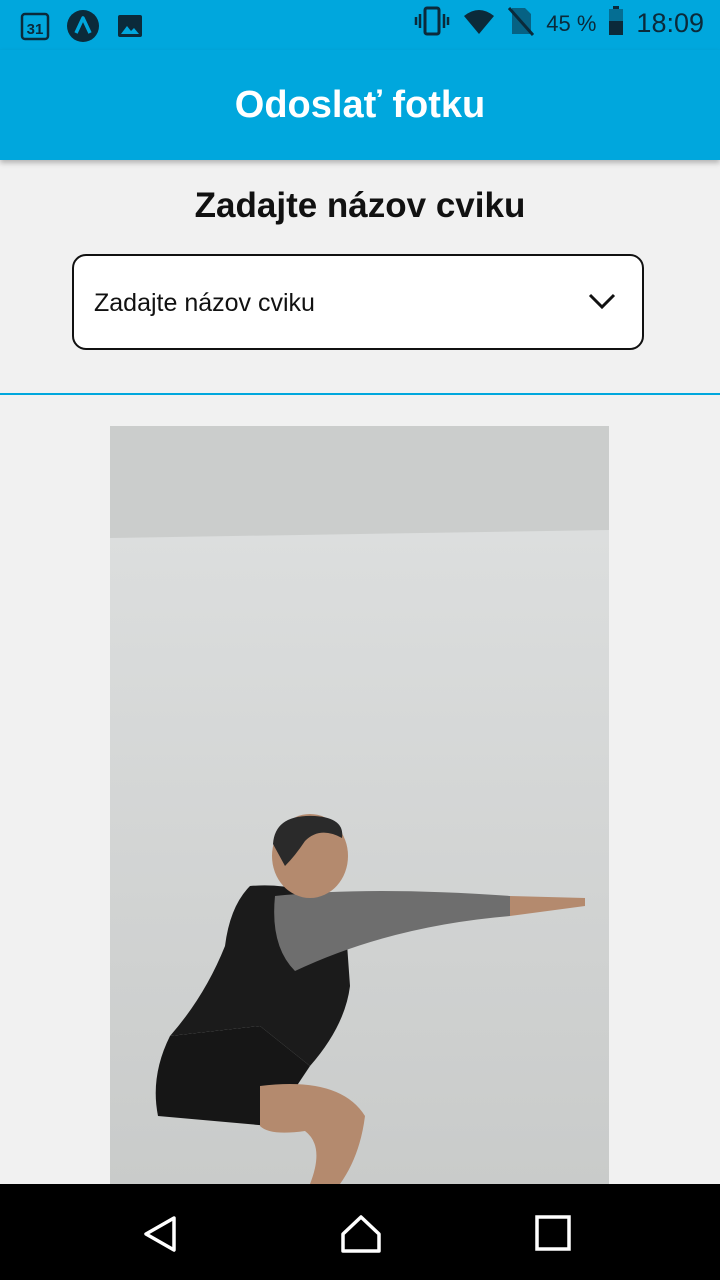 Image resolution: width=720 pixels, height=1280 pixels. Describe the element at coordinates (204, 303) in the screenshot. I see `exercise-select-placeholder: Zadajte názov cviku` at that location.